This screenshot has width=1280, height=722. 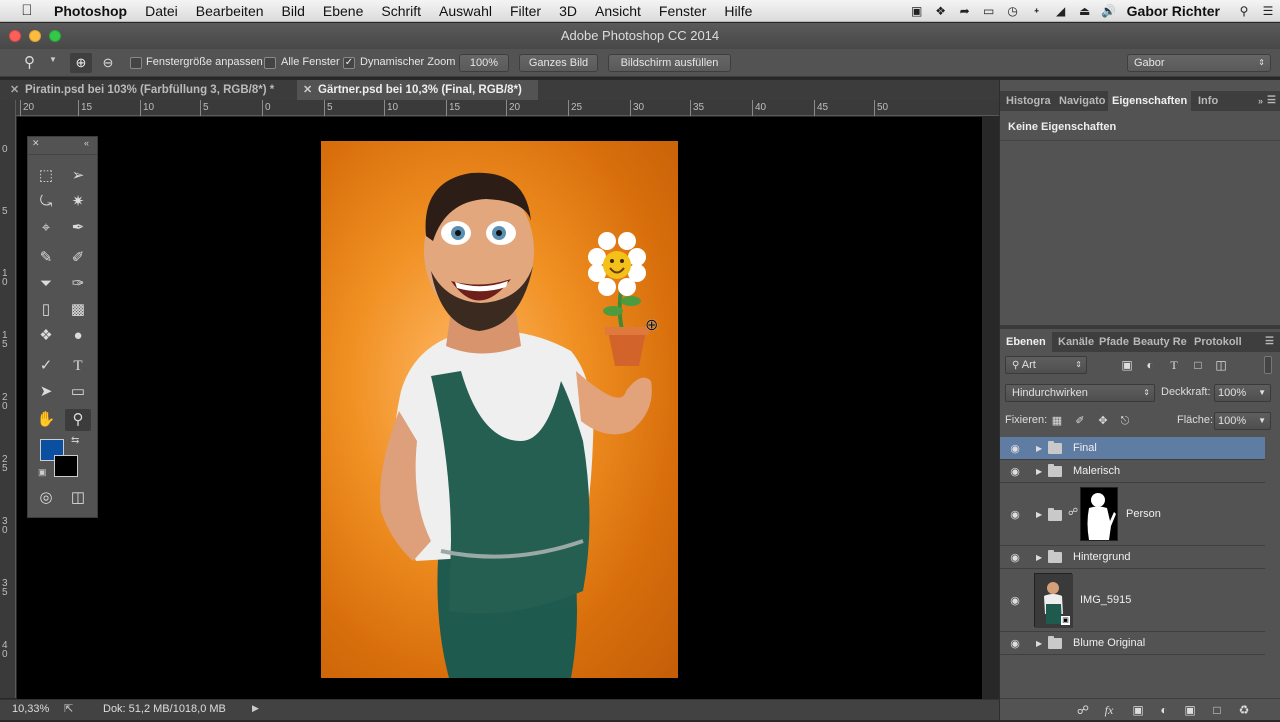 What do you see at coordinates (1217, 710) in the screenshot?
I see `new-layer-icon: □` at bounding box center [1217, 710].